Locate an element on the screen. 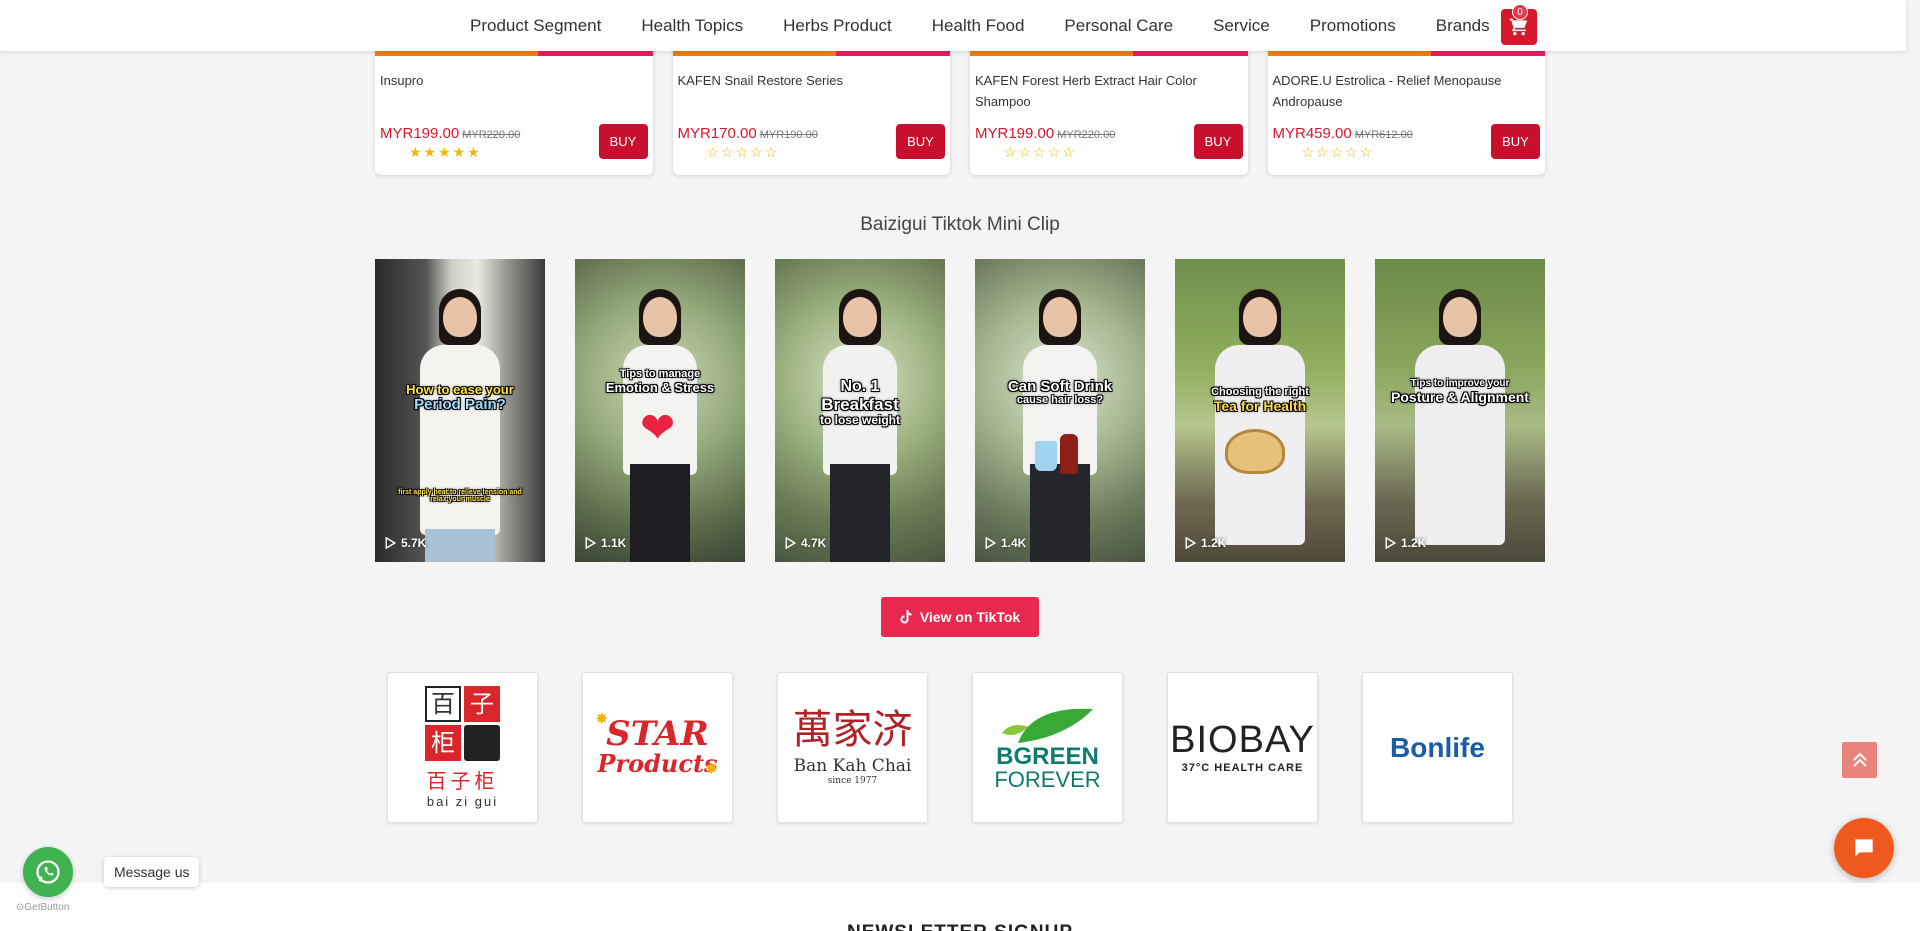 Image resolution: width=1920 pixels, height=931 pixels. view-on-tiktok-button: View on TikTok is located at coordinates (960, 617).